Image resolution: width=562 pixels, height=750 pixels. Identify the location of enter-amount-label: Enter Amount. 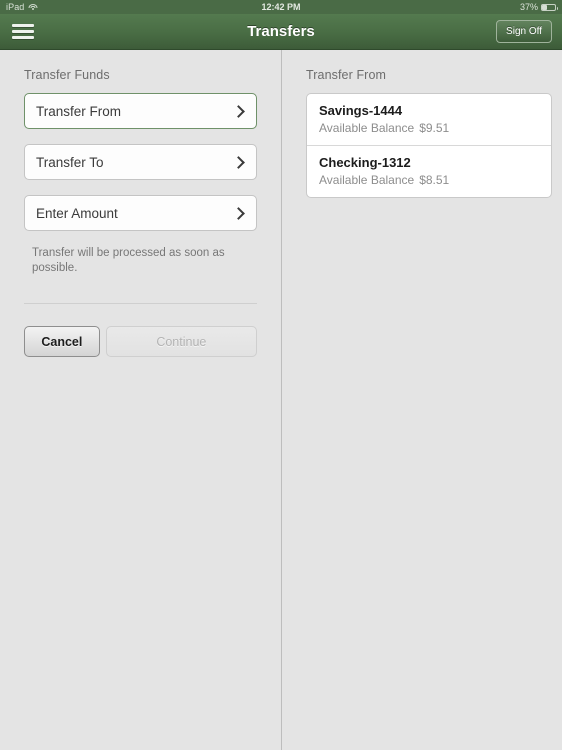
(77, 213).